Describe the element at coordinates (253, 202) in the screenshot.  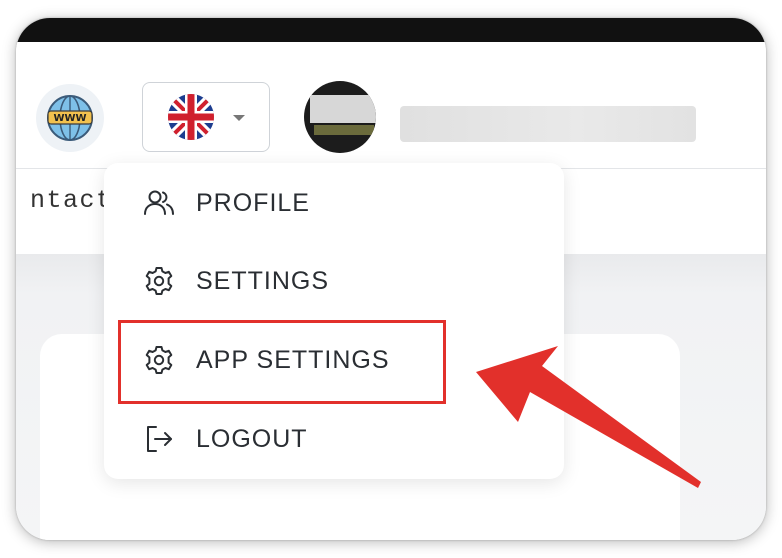
I see `menu-item-label: PROFILE` at that location.